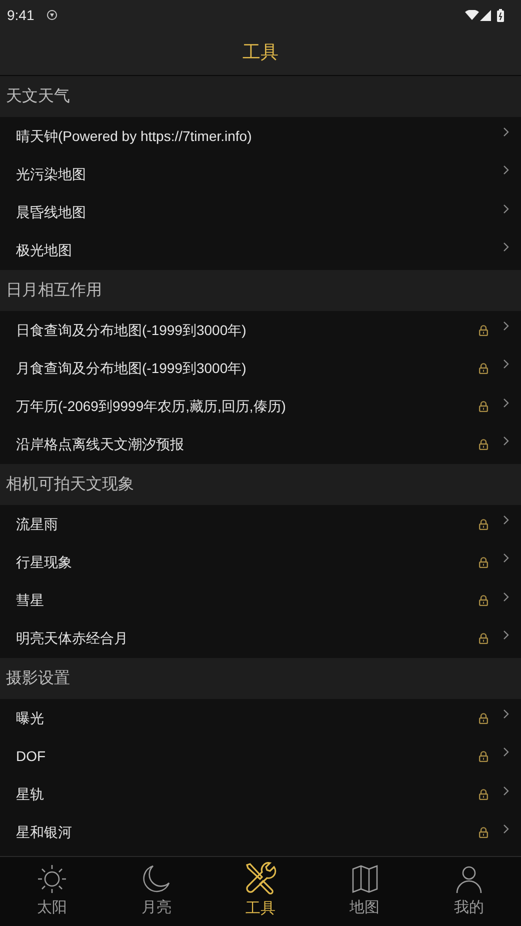 The image size is (521, 926). What do you see at coordinates (500, 15) in the screenshot?
I see `battery-icon` at bounding box center [500, 15].